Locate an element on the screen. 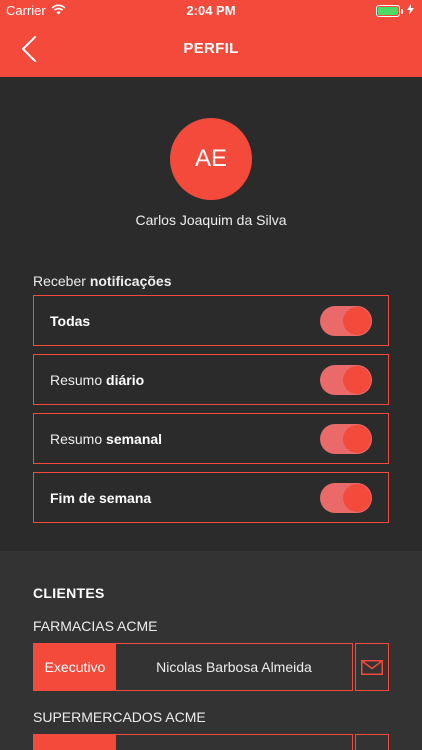  mail-icon is located at coordinates (372, 667).